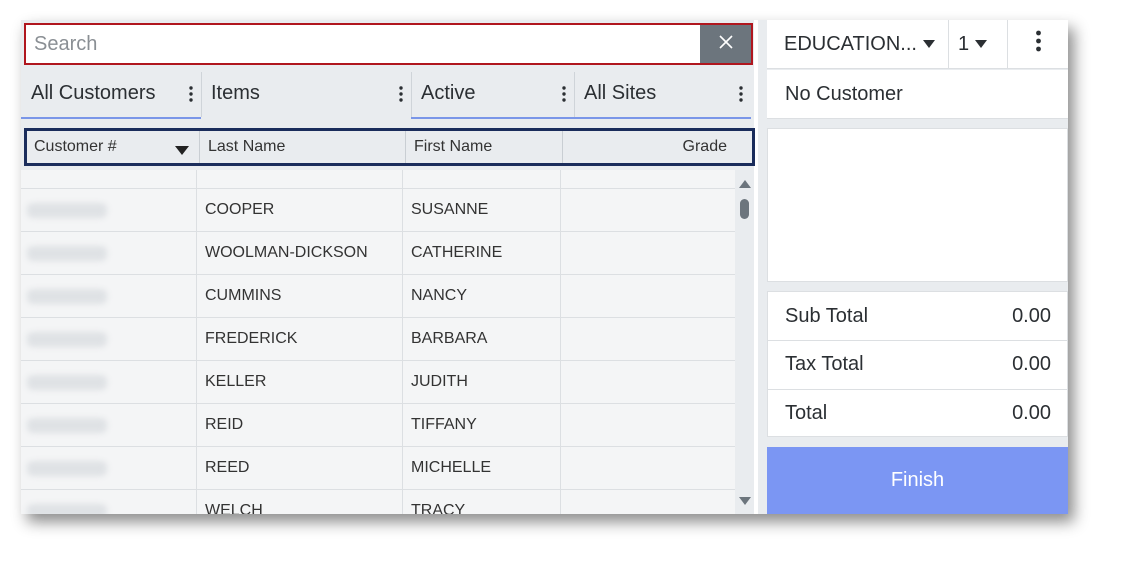  I want to click on filter-label: Active, so click(448, 93).